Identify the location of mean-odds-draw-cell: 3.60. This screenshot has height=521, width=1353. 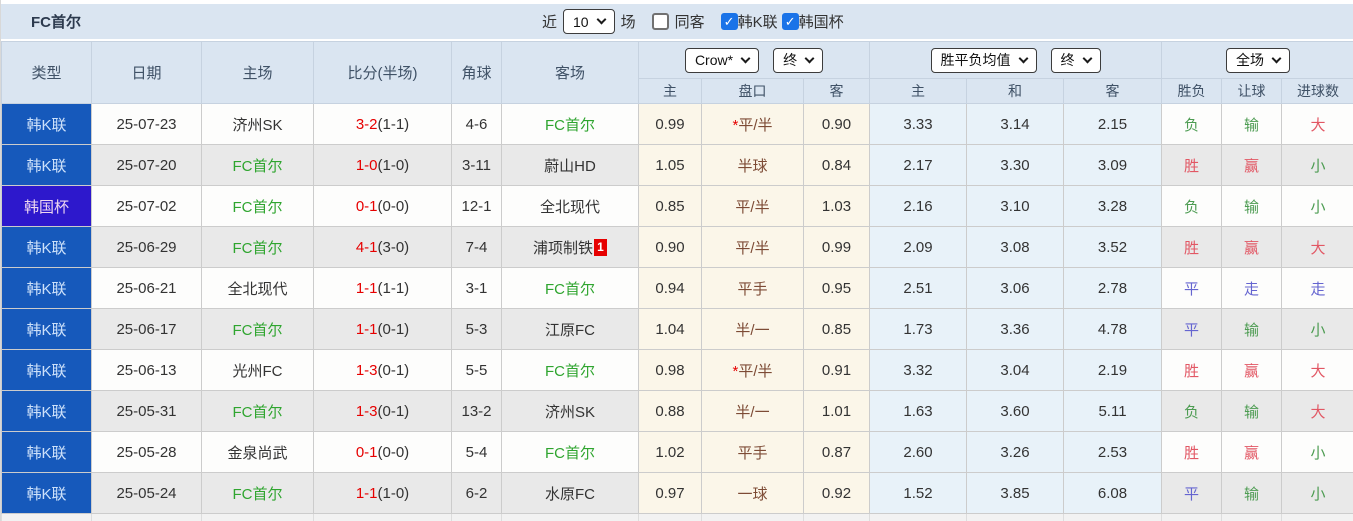
(1015, 411).